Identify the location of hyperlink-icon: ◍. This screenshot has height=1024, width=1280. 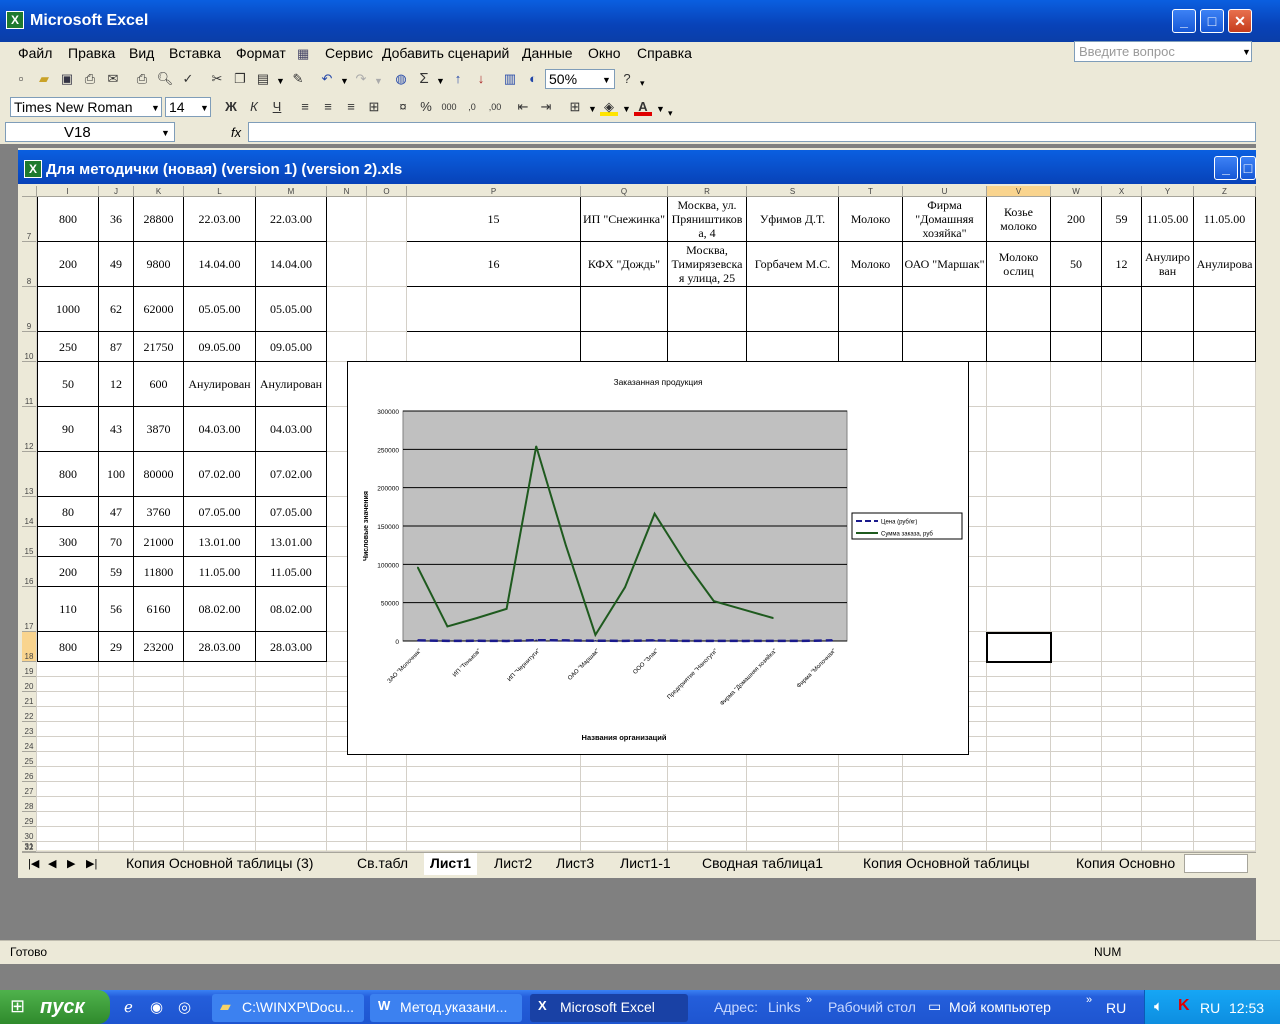
(401, 79).